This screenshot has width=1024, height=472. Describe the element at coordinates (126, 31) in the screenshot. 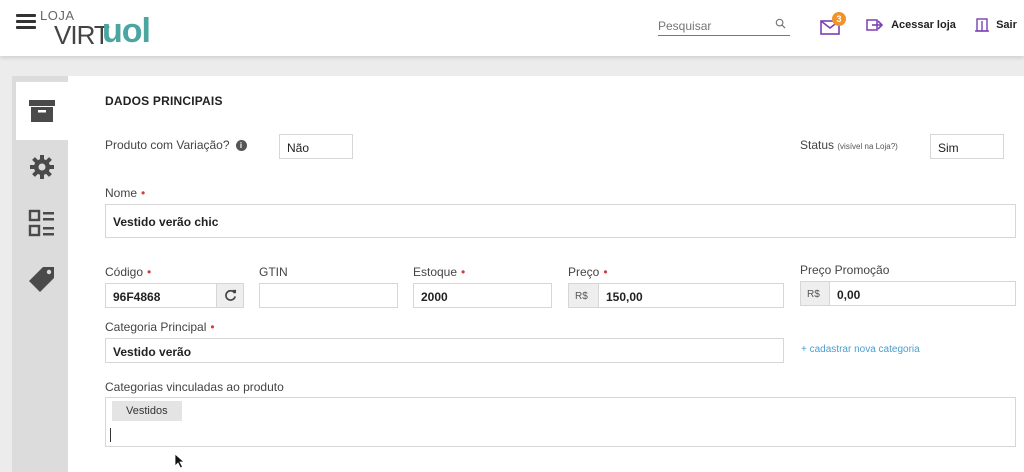

I see `logo-uol-text: uol` at that location.